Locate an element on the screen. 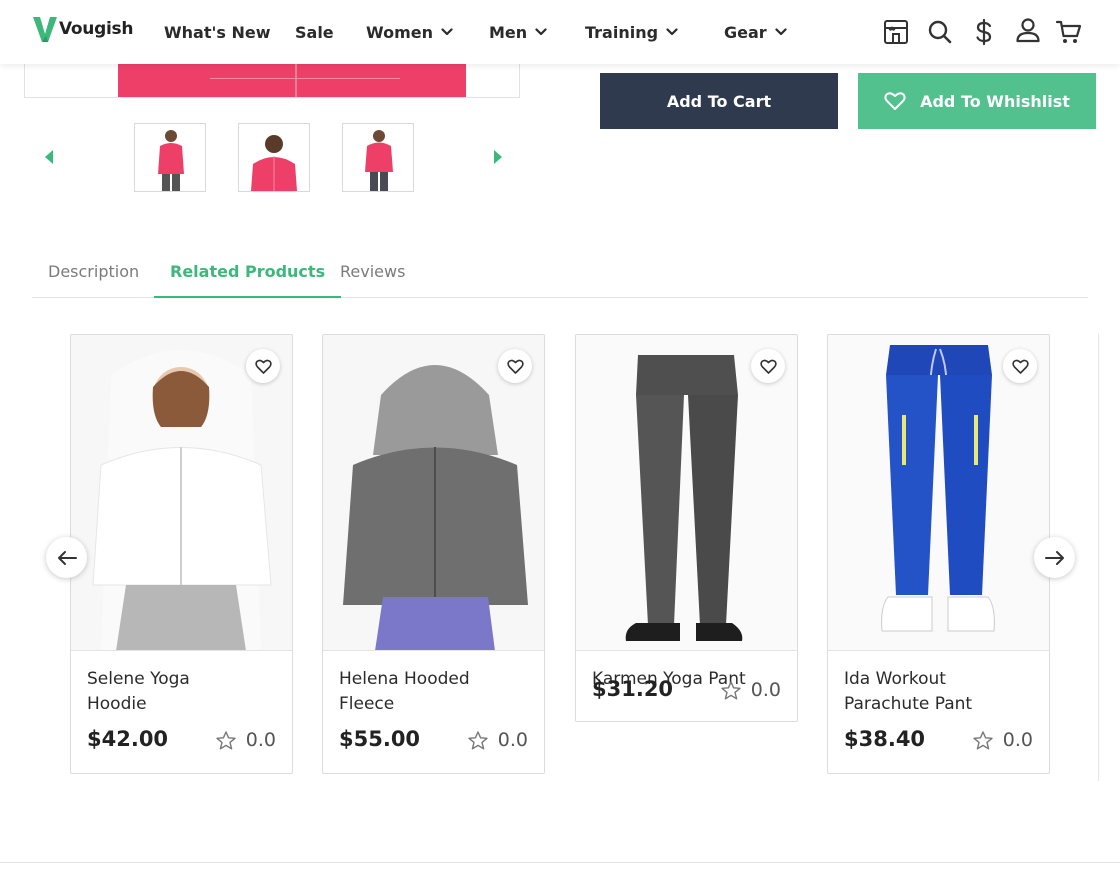 The height and width of the screenshot is (880, 1120). tab-label: Description is located at coordinates (94, 271).